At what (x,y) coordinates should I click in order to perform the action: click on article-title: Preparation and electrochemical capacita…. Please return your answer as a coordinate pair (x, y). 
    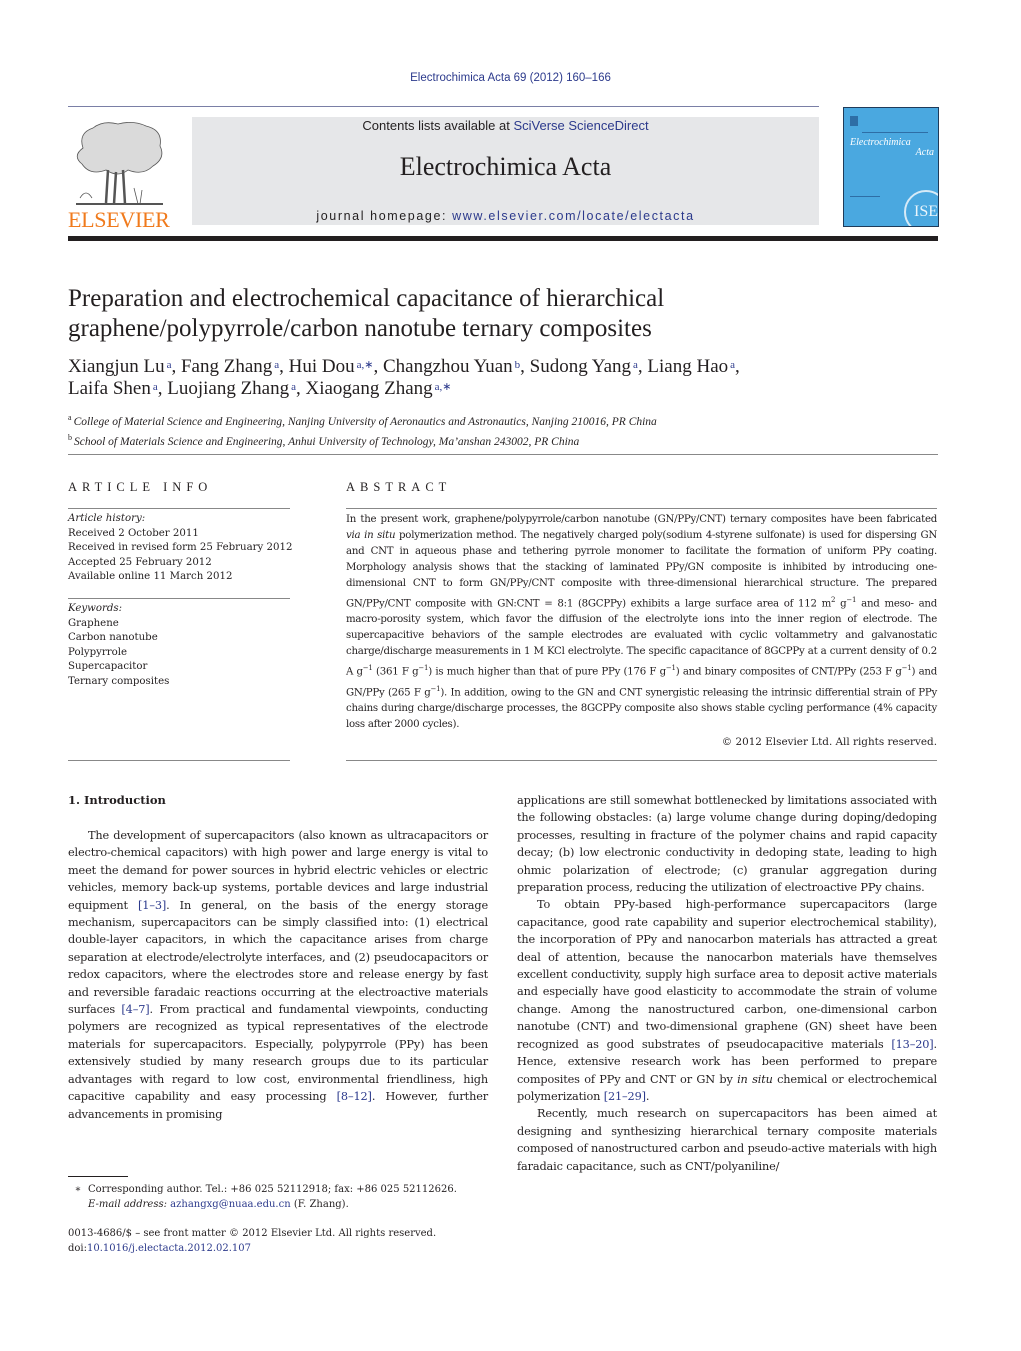
    Looking at the image, I should click on (478, 314).